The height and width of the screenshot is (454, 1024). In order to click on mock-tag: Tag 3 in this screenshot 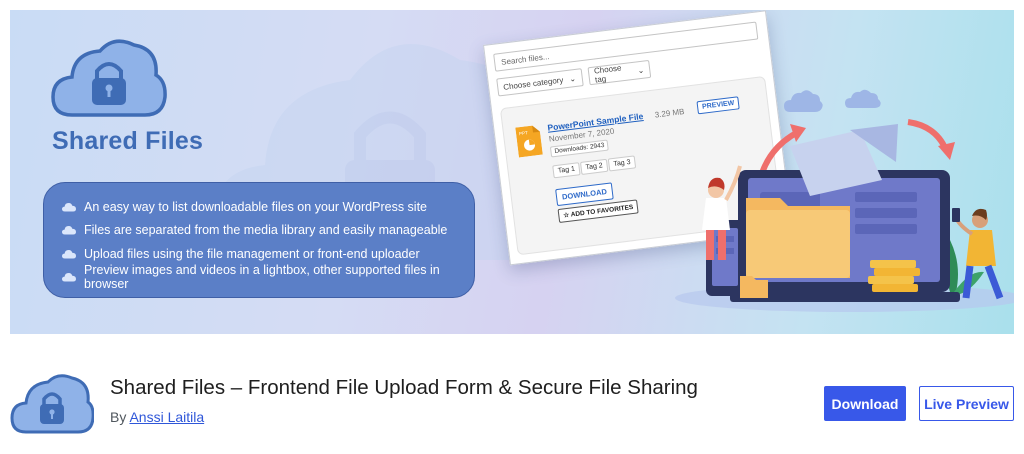, I will do `click(622, 163)`.